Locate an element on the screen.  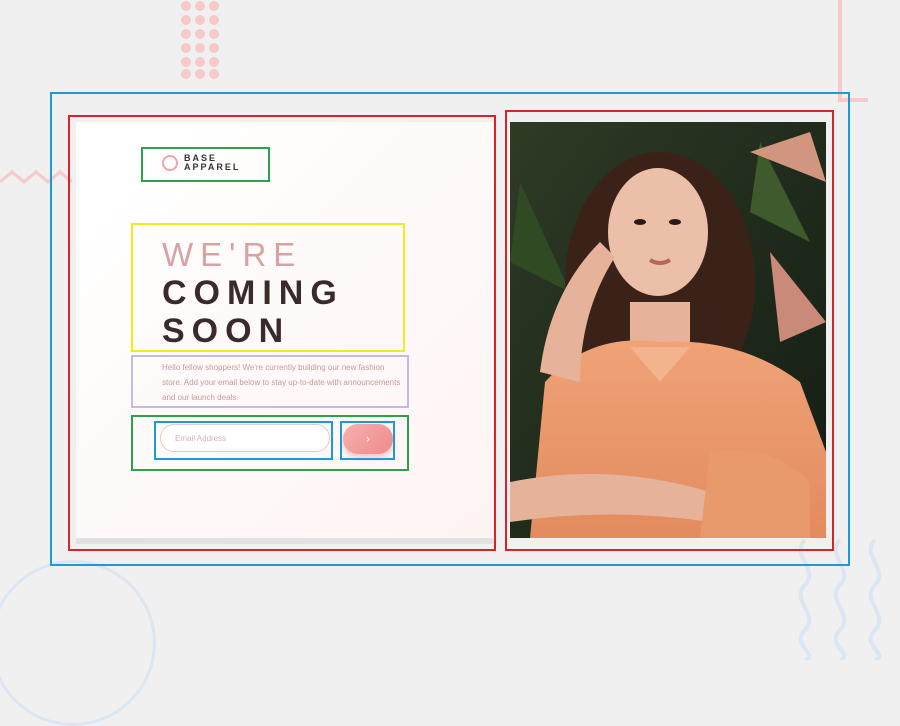
brand-logo: BASE APPAREL is located at coordinates (201, 163).